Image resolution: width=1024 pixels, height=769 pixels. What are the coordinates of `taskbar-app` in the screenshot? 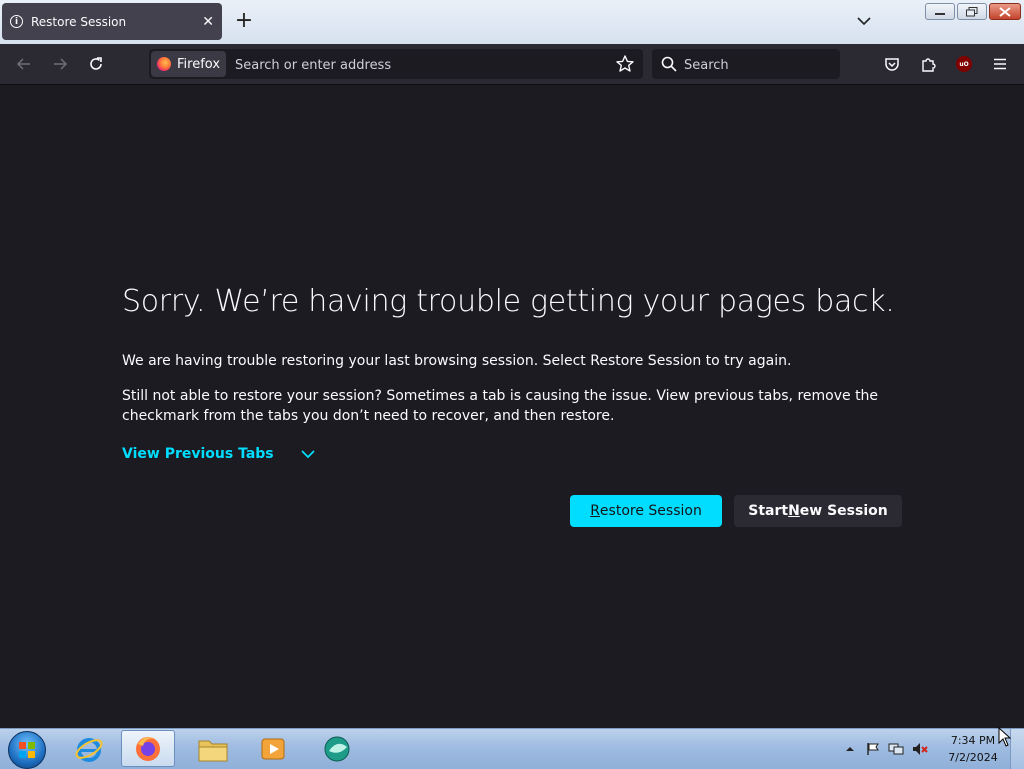 It's located at (337, 748).